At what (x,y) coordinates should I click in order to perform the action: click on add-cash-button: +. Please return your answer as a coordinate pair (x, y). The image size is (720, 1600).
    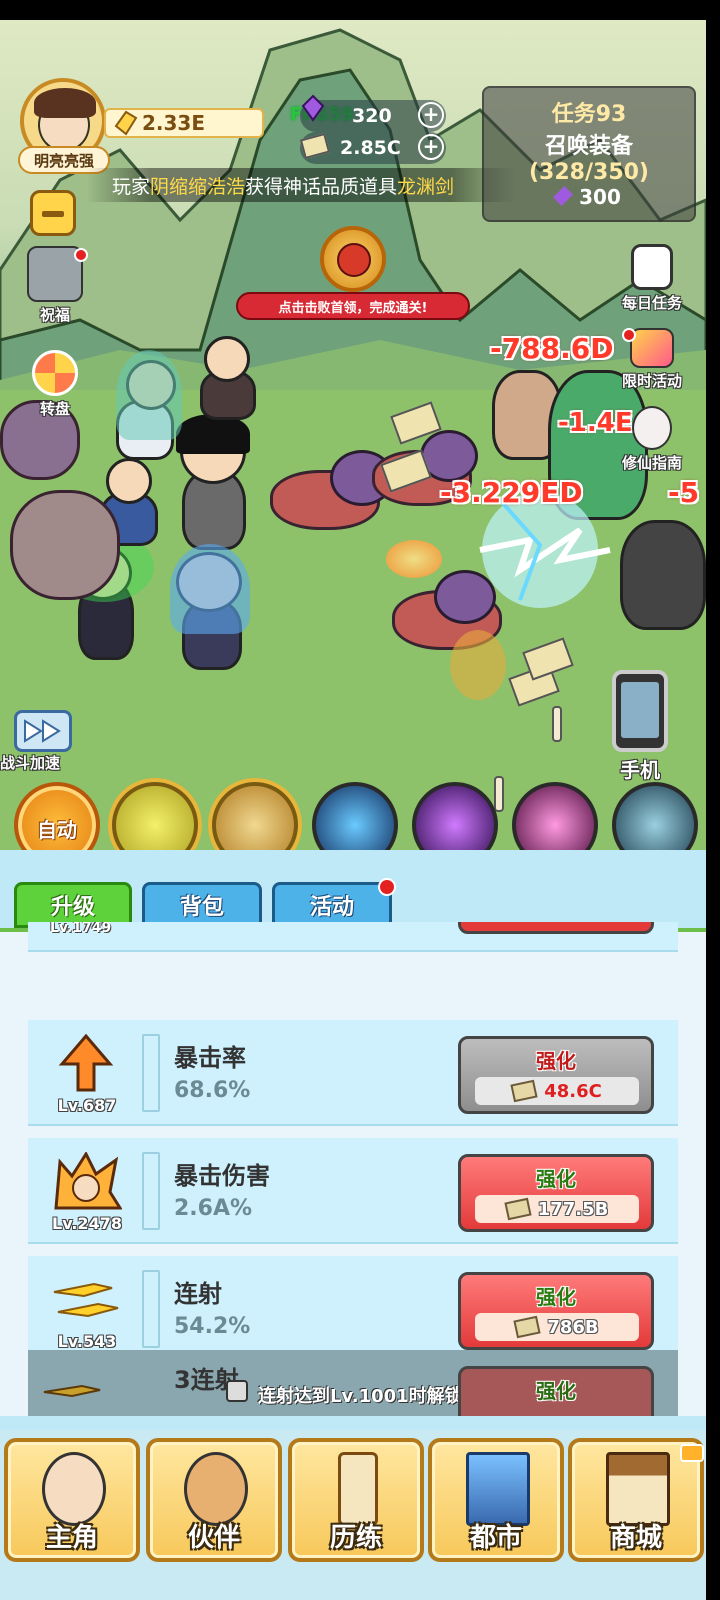
    Looking at the image, I should click on (431, 147).